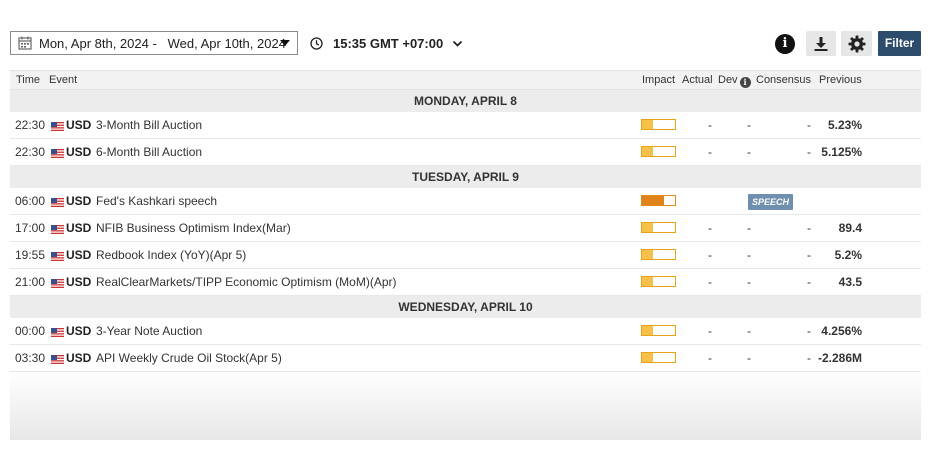 This screenshot has width=929, height=452. Describe the element at coordinates (171, 255) in the screenshot. I see `event-name: Redbook Index (YoY)(Apr 5)` at that location.